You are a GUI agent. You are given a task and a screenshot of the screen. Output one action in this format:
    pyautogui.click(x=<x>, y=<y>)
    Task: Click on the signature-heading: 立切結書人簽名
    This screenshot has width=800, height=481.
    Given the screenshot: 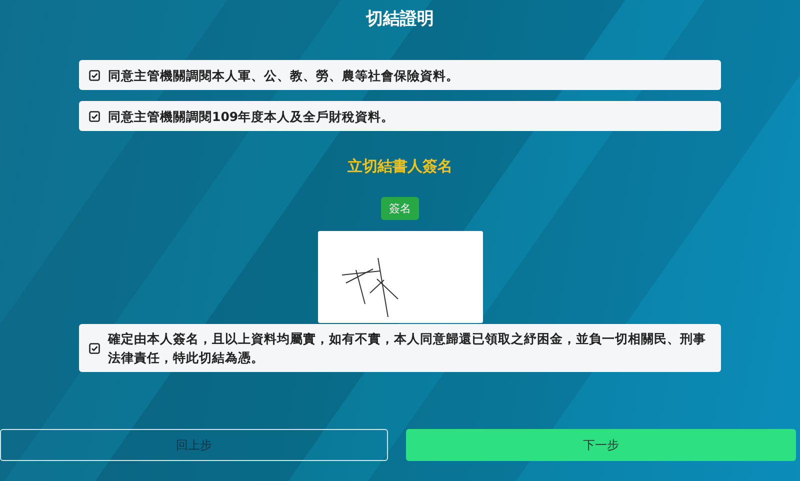 What is the action you would take?
    pyautogui.click(x=400, y=166)
    